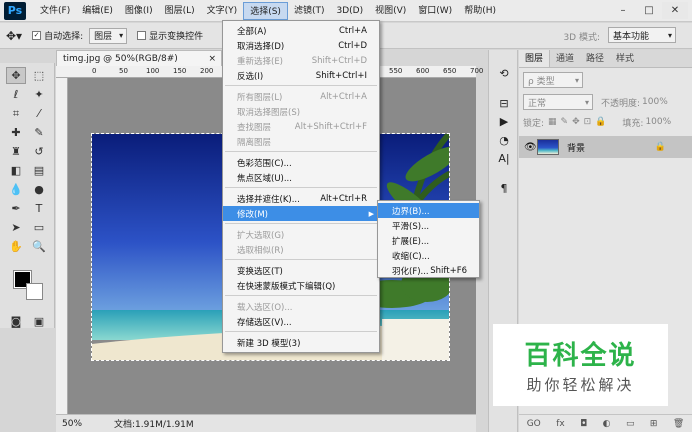  Describe the element at coordinates (55, 11) in the screenshot. I see `menu-0: 文件(F)` at that location.